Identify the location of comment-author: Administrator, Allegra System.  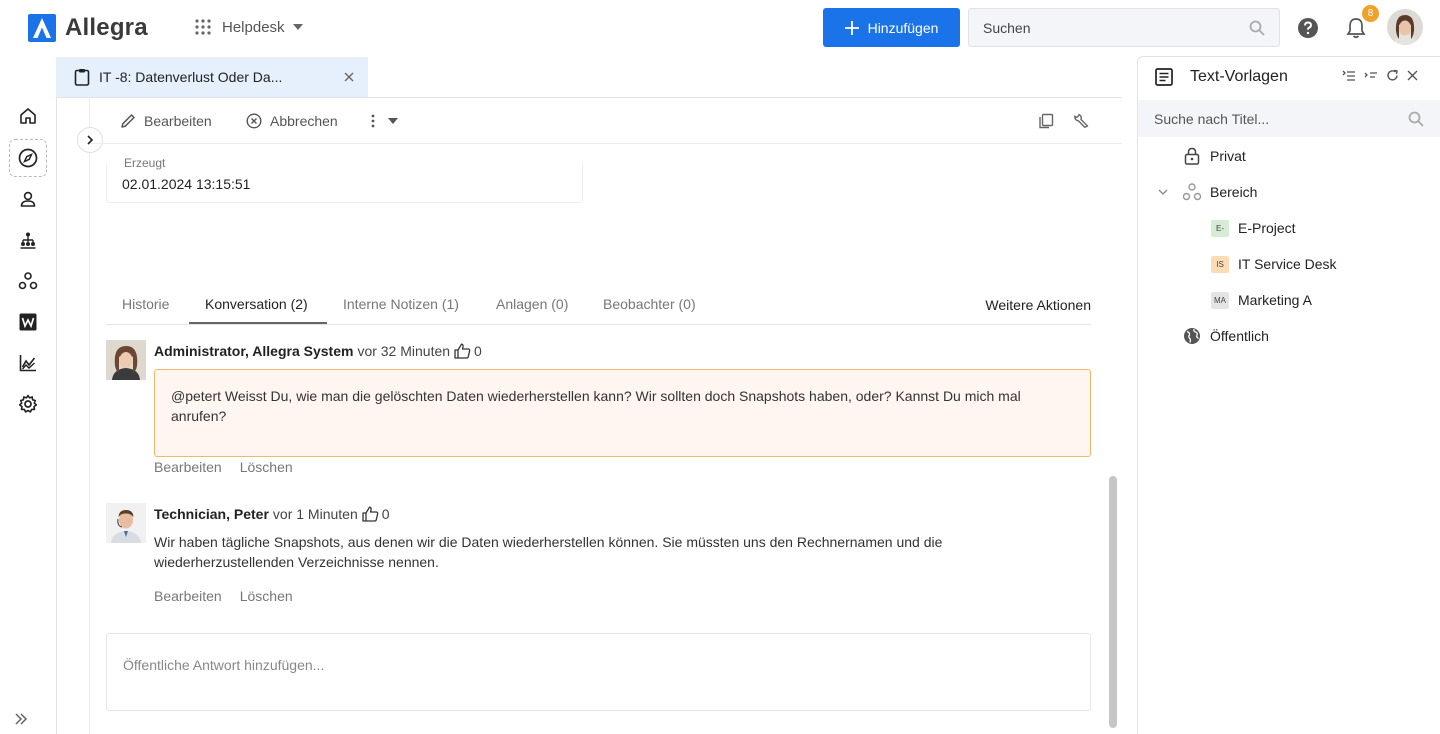
(253, 351).